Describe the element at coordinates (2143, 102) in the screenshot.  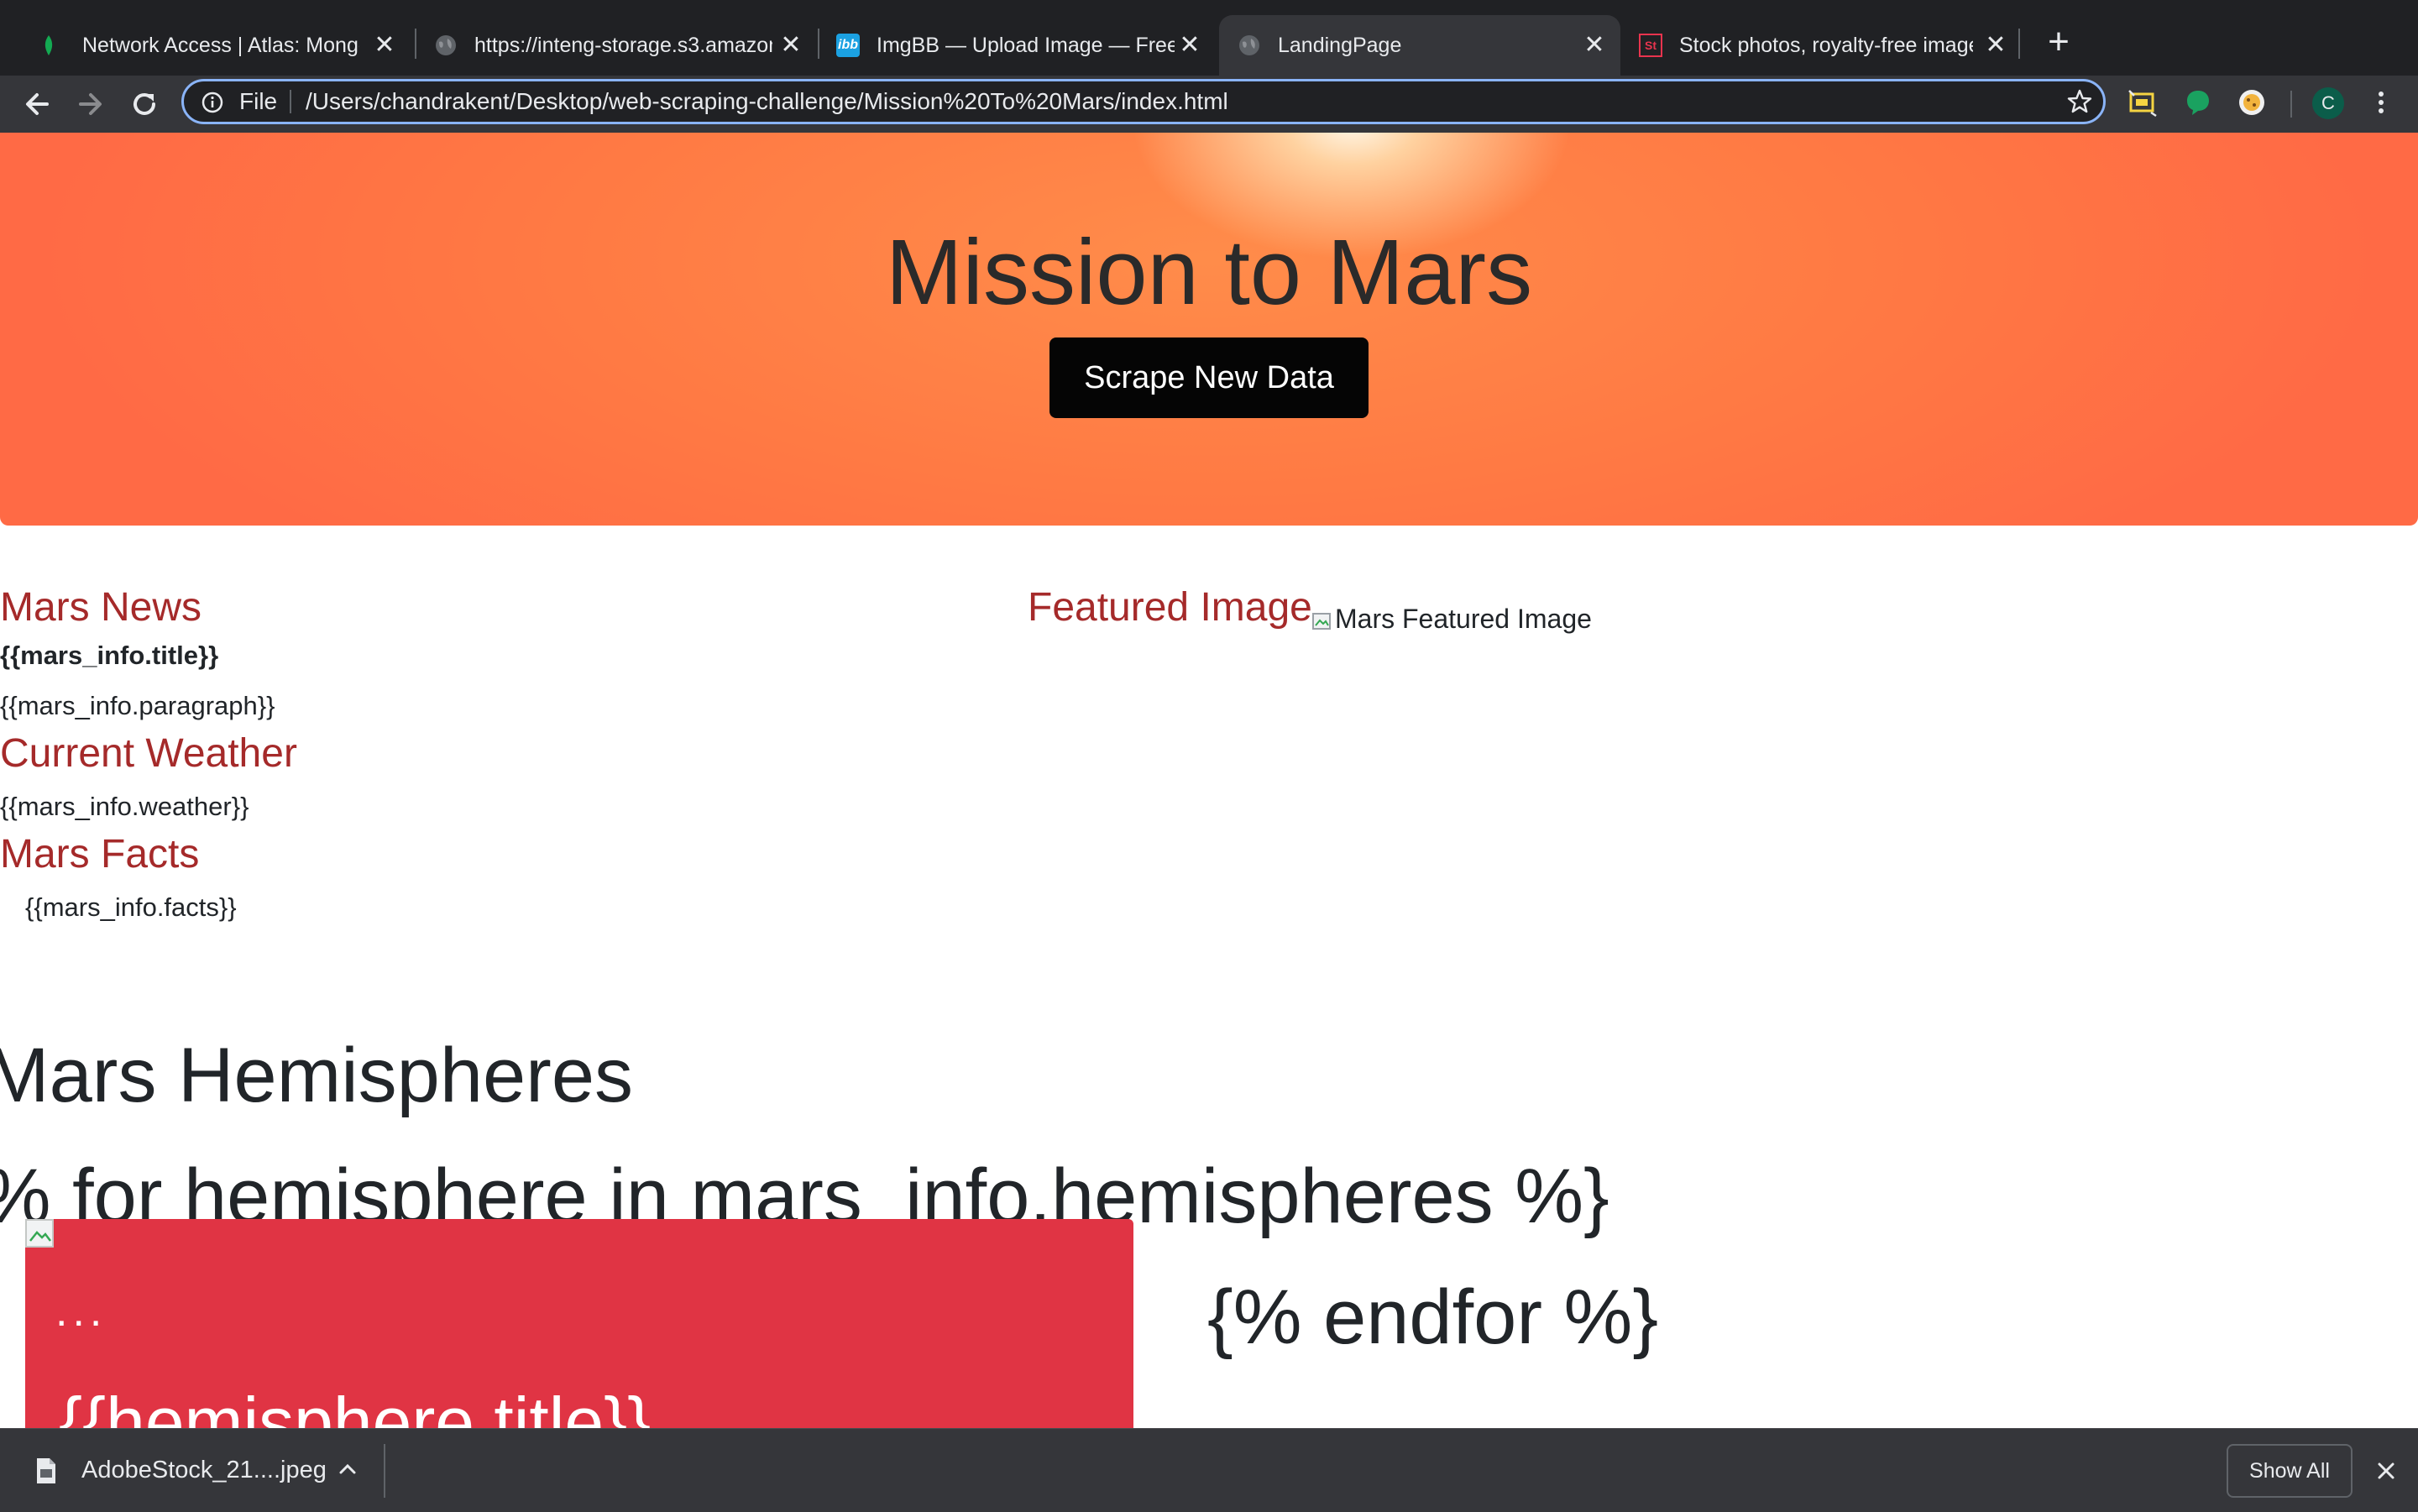
I see `screenshot-extension-icon` at that location.